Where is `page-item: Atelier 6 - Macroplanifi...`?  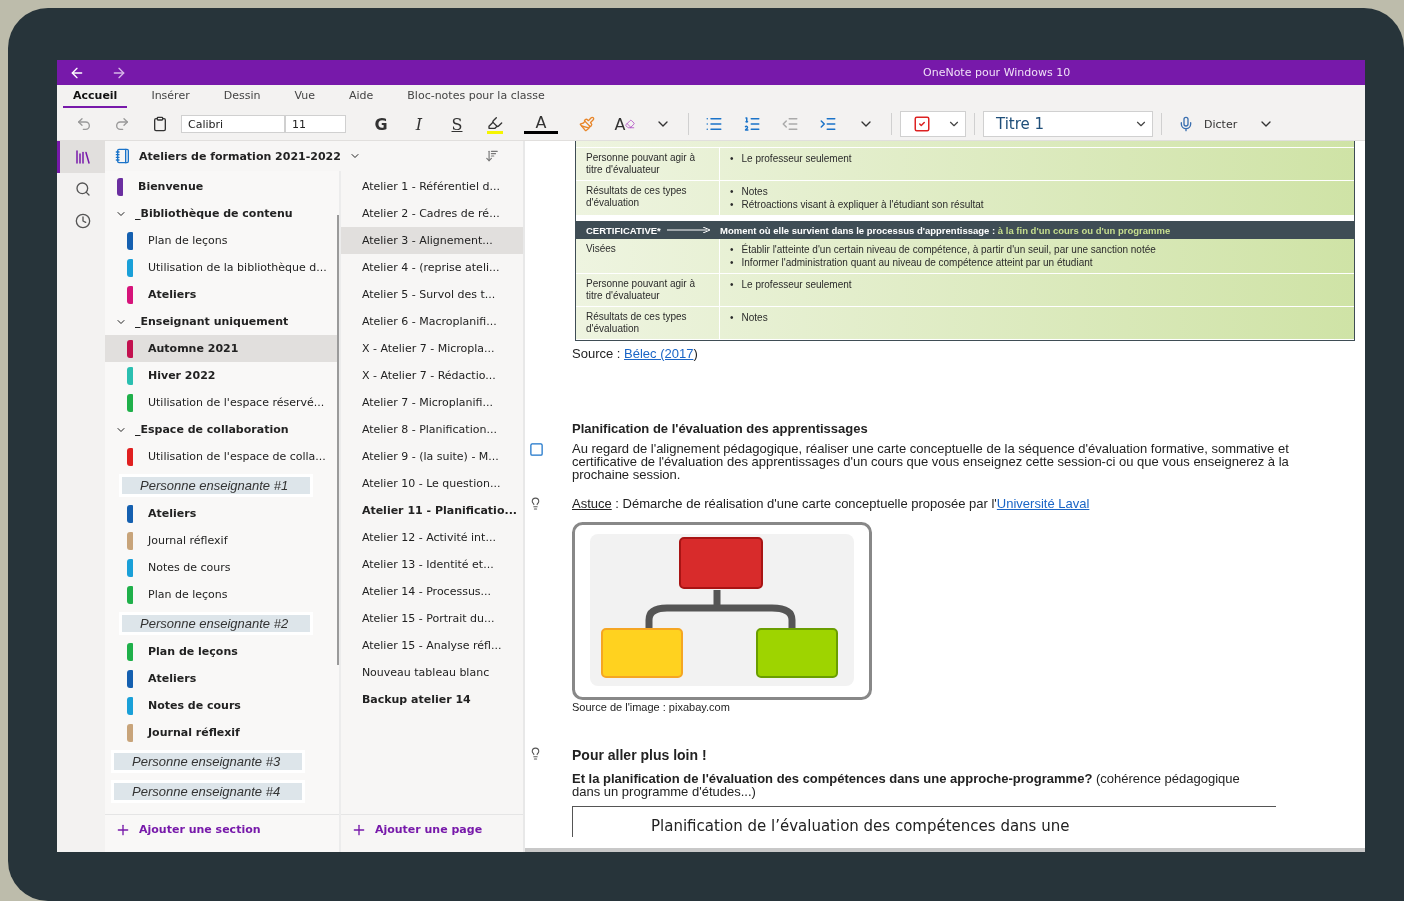
page-item: Atelier 6 - Macroplanifi... is located at coordinates (431, 321).